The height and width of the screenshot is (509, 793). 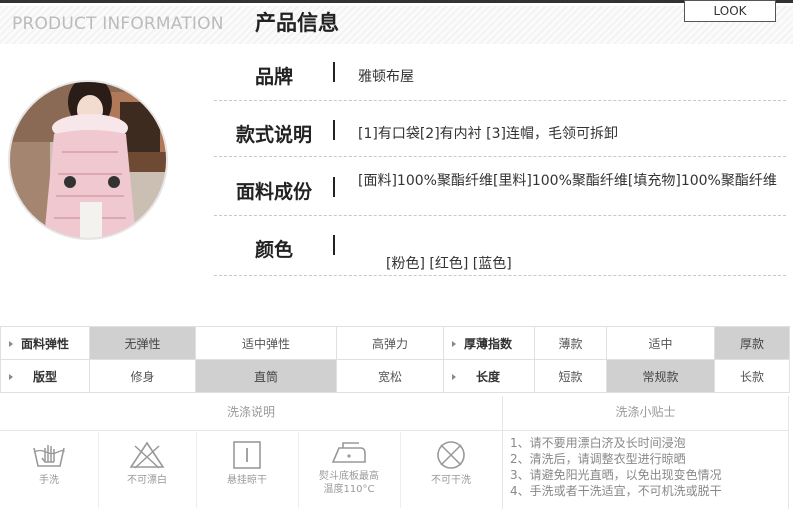 I want to click on care-divider, so click(x=502, y=452).